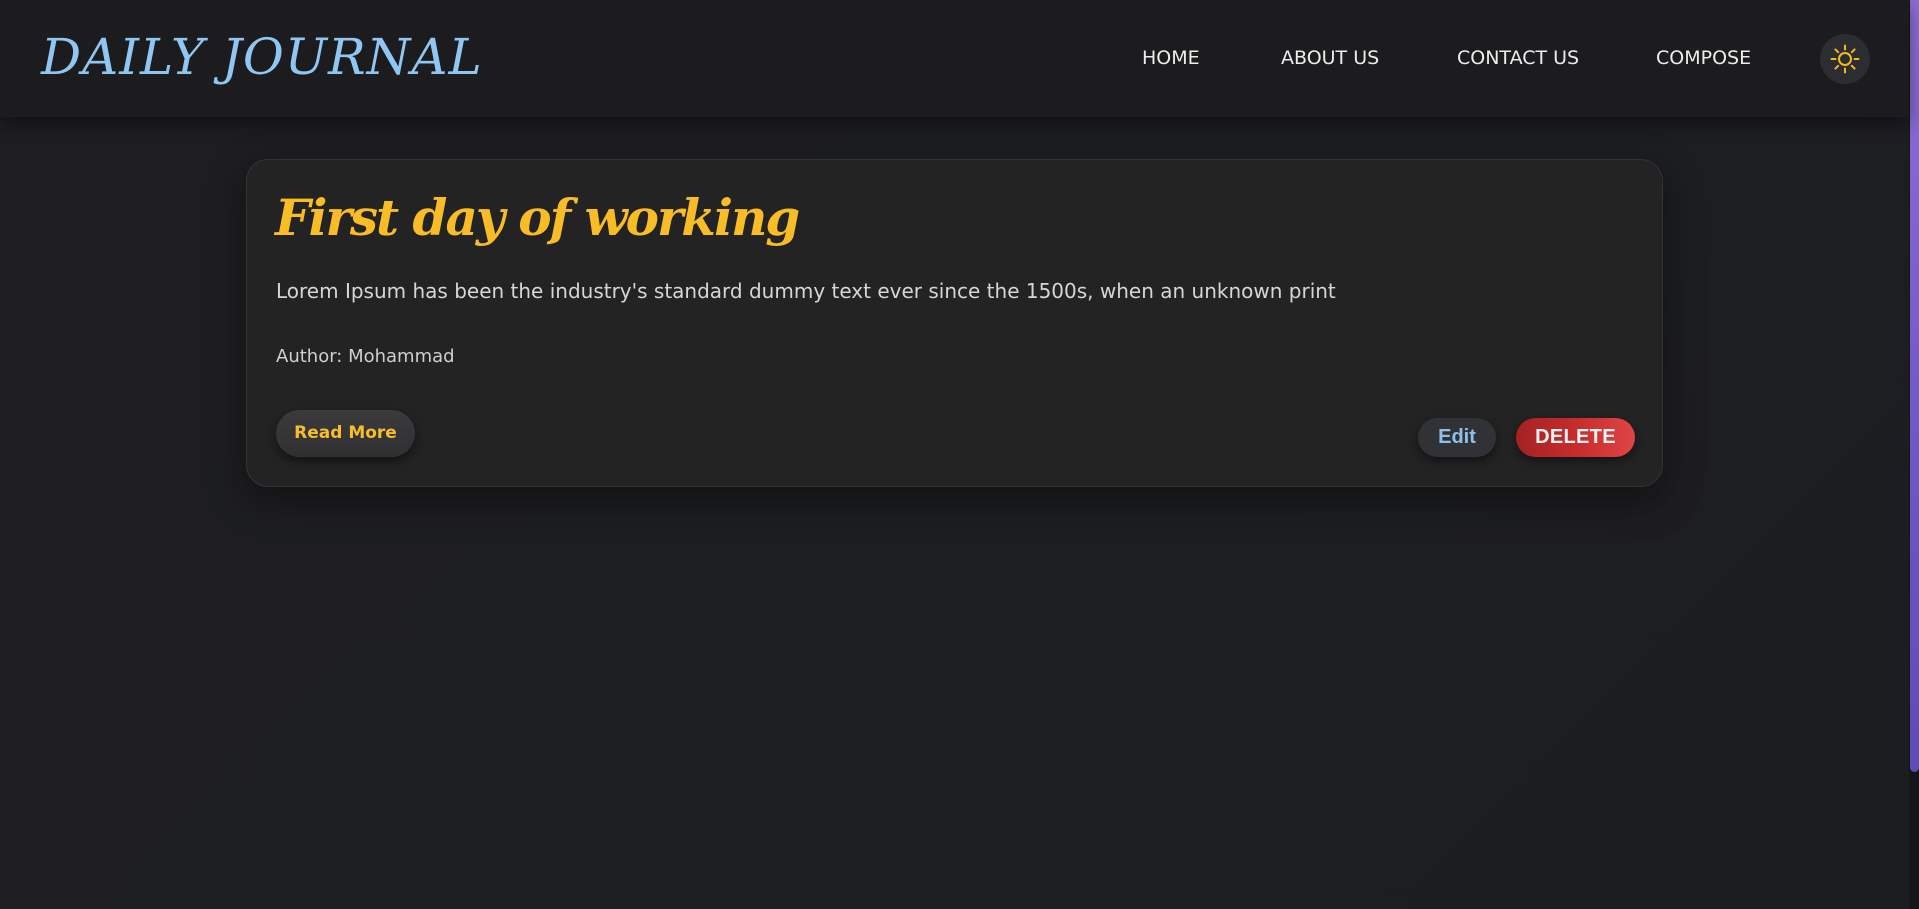  What do you see at coordinates (537, 217) in the screenshot?
I see `post-title: First day of working` at bounding box center [537, 217].